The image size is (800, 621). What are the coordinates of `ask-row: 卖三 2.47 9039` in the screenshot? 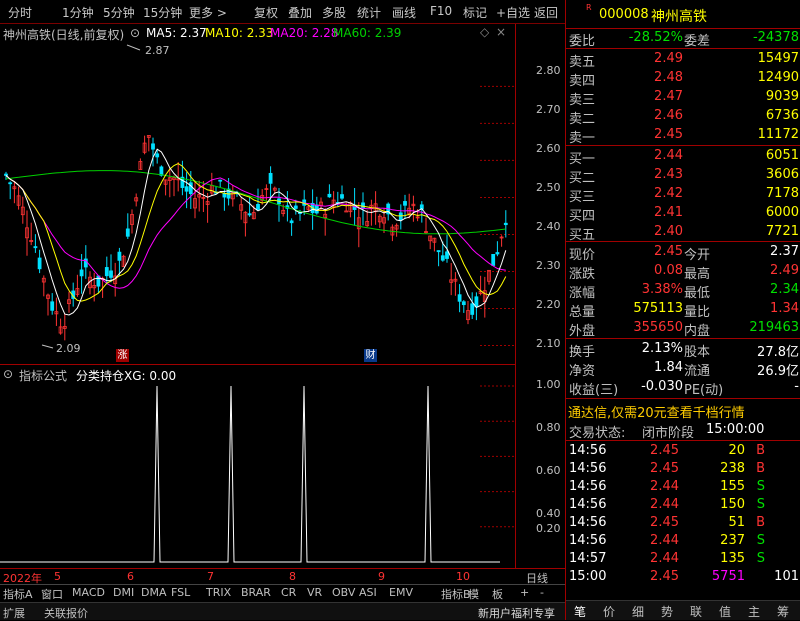 It's located at (683, 98).